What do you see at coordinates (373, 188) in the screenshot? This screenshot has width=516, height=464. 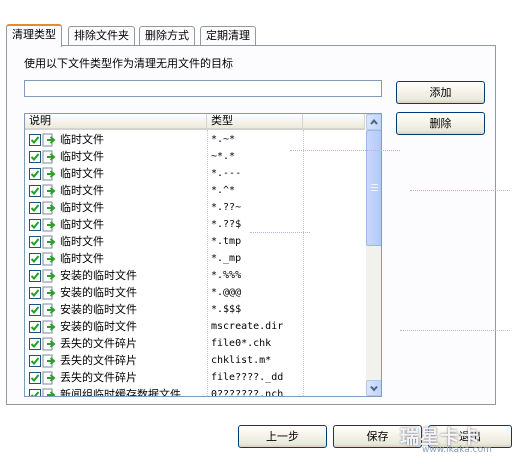 I see `scroll-thumb` at bounding box center [373, 188].